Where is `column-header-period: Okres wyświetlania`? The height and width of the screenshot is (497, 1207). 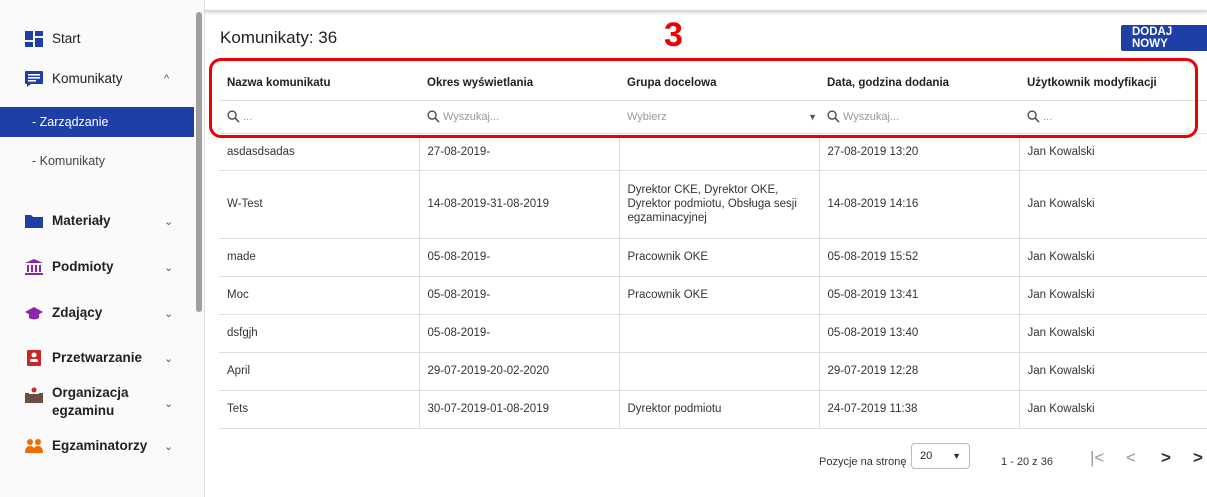
column-header-period: Okres wyświetlania is located at coordinates (519, 83).